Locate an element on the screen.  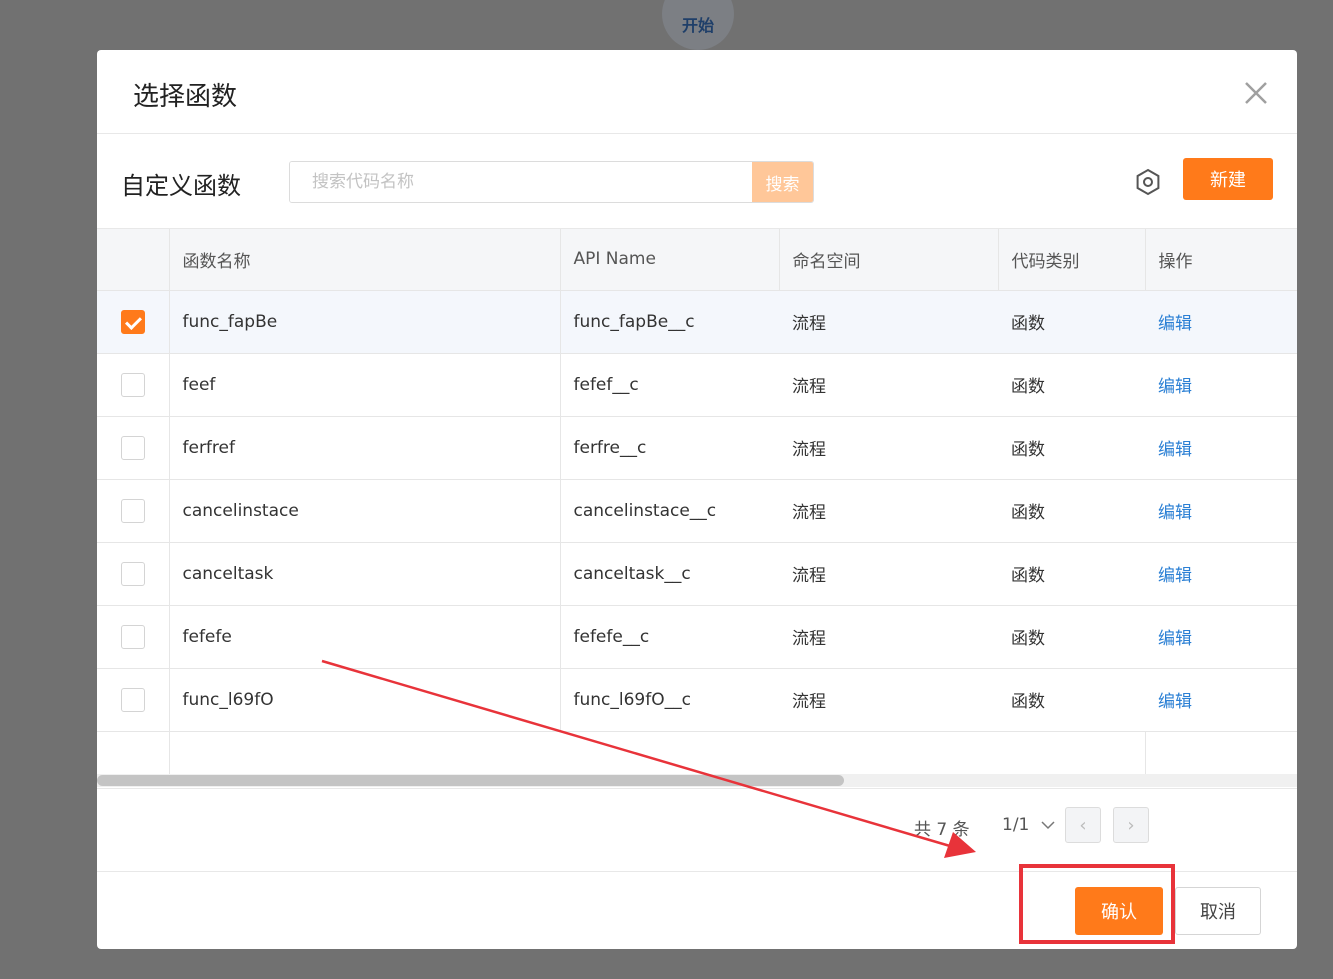
dialog-title: 选择函数 is located at coordinates (185, 97).